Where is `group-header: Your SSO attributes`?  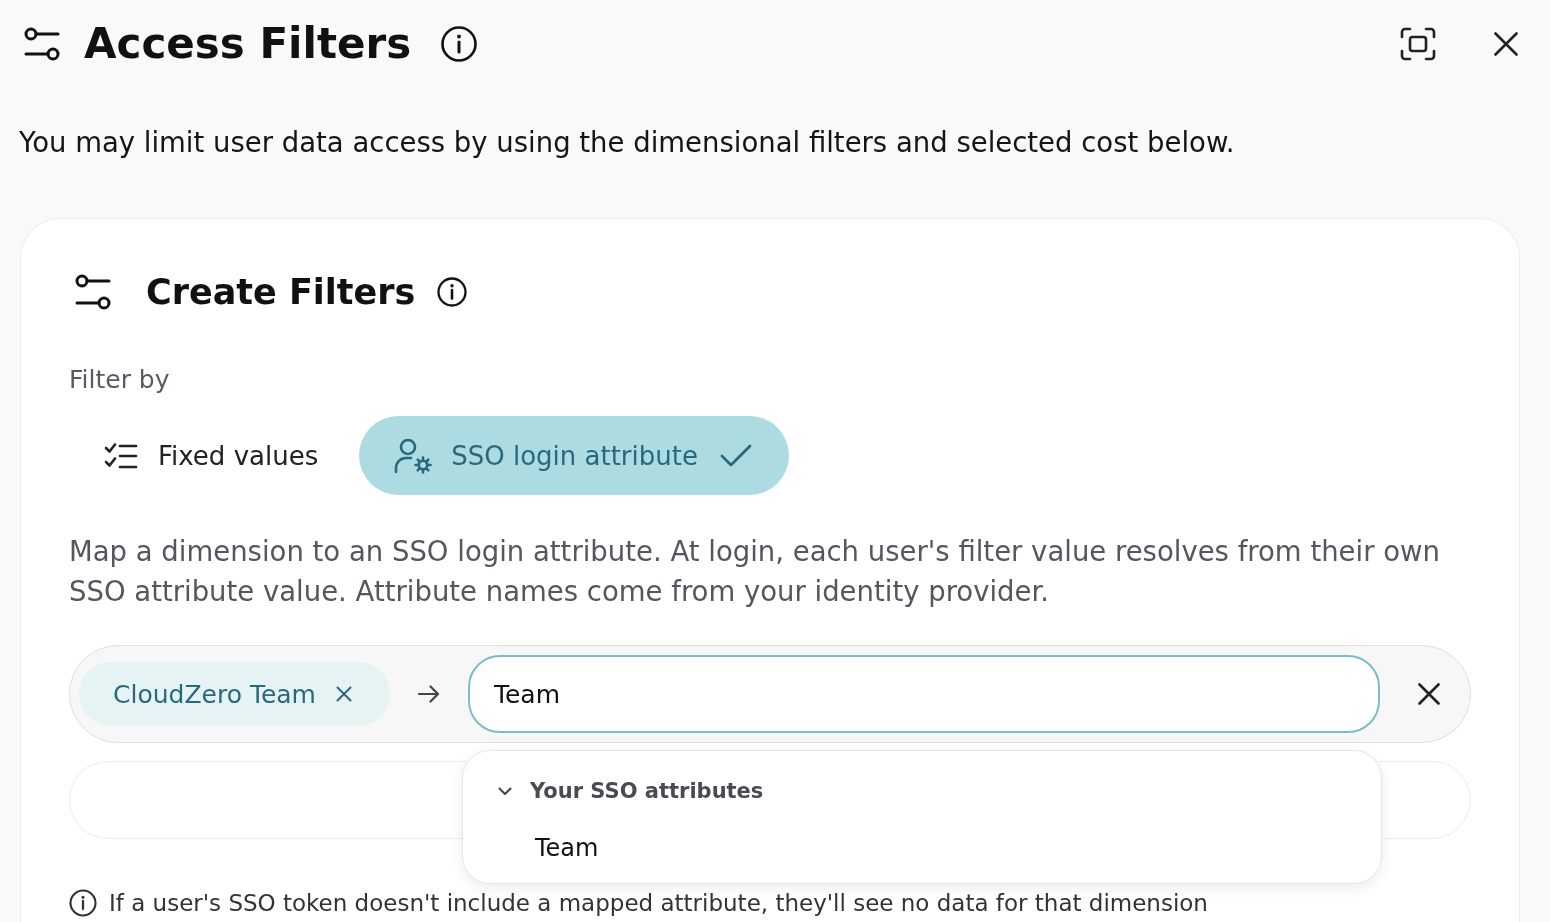
group-header: Your SSO attributes is located at coordinates (613, 791).